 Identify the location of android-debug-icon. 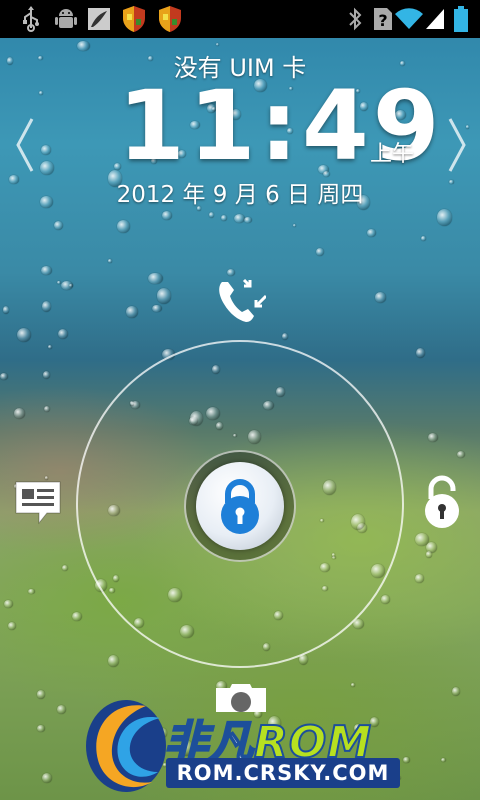
(66, 19).